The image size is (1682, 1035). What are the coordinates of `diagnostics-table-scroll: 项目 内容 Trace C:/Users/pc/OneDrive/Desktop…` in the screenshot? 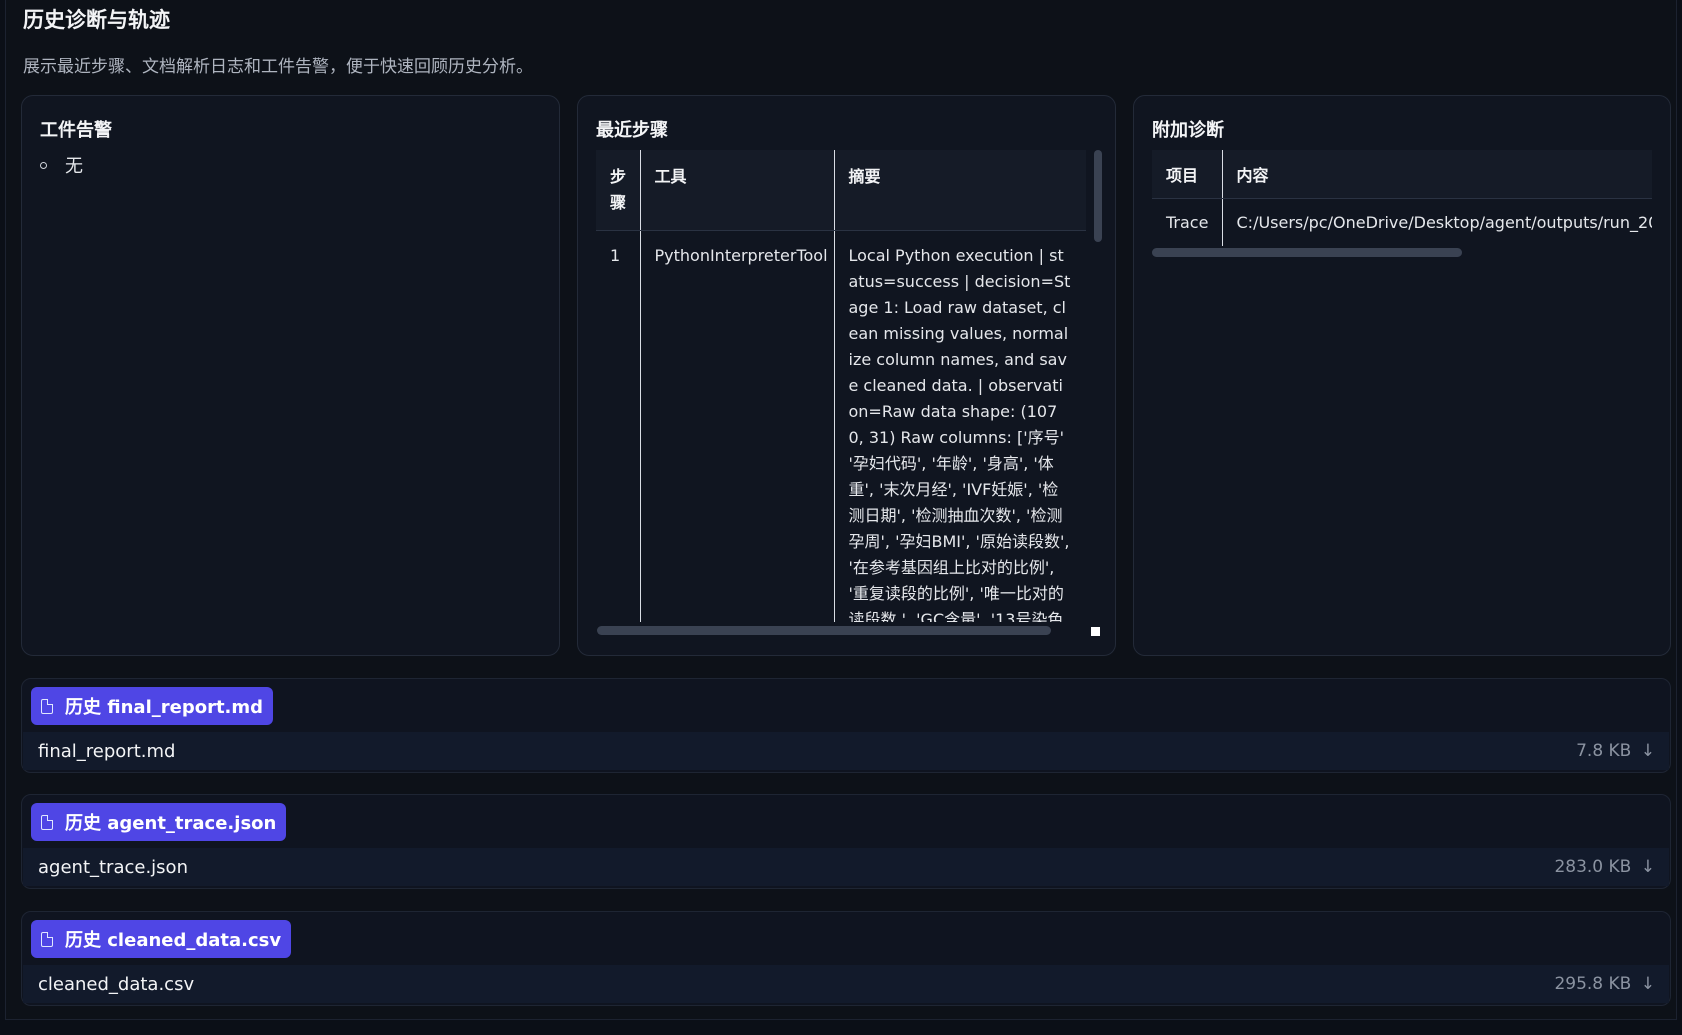 It's located at (1402, 198).